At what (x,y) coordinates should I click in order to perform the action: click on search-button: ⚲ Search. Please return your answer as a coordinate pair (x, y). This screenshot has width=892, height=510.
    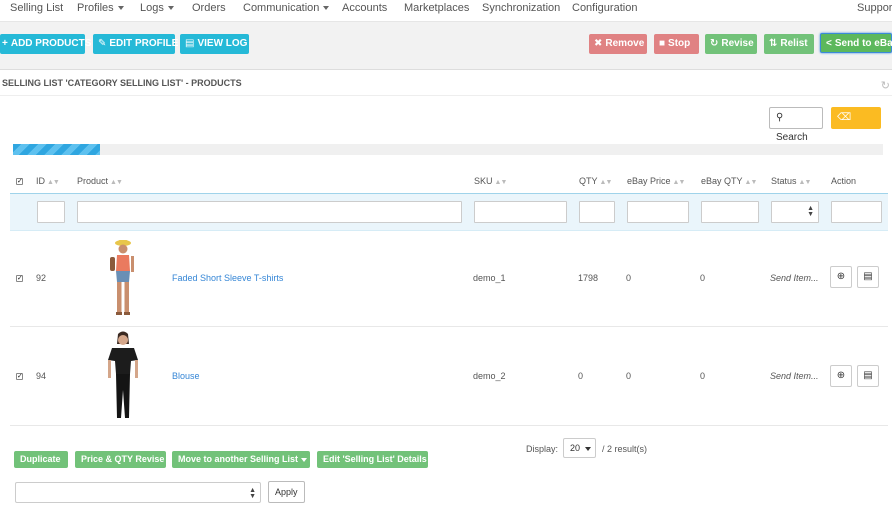
    Looking at the image, I should click on (796, 125).